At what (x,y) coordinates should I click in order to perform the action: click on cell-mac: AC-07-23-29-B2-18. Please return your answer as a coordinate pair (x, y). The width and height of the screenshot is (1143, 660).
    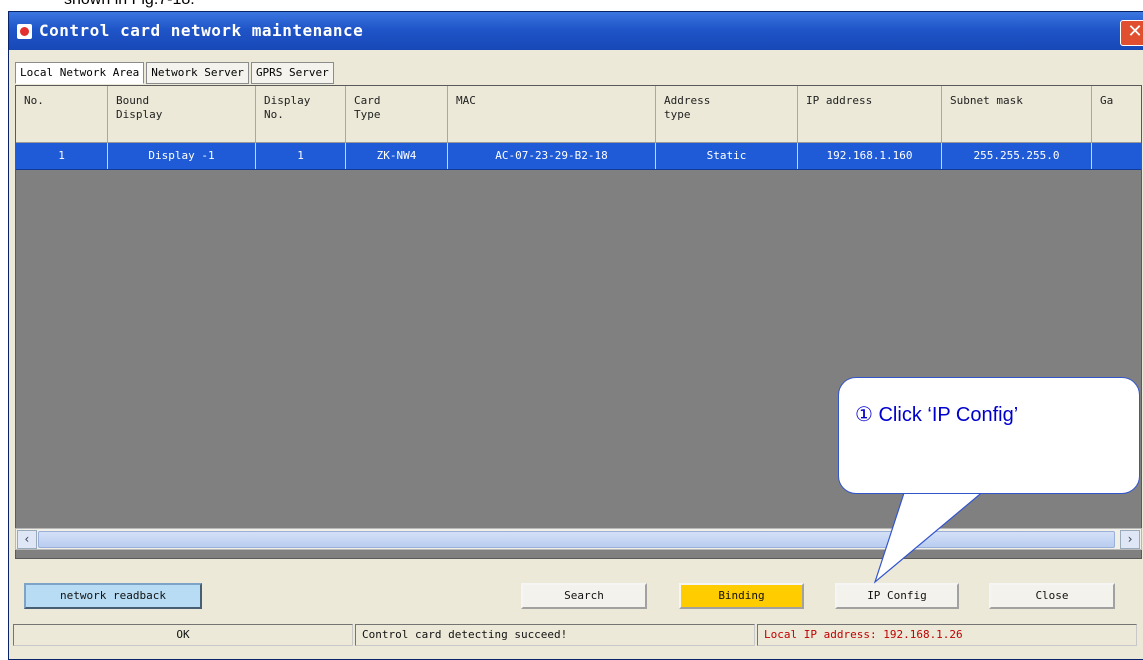
    Looking at the image, I should click on (552, 156).